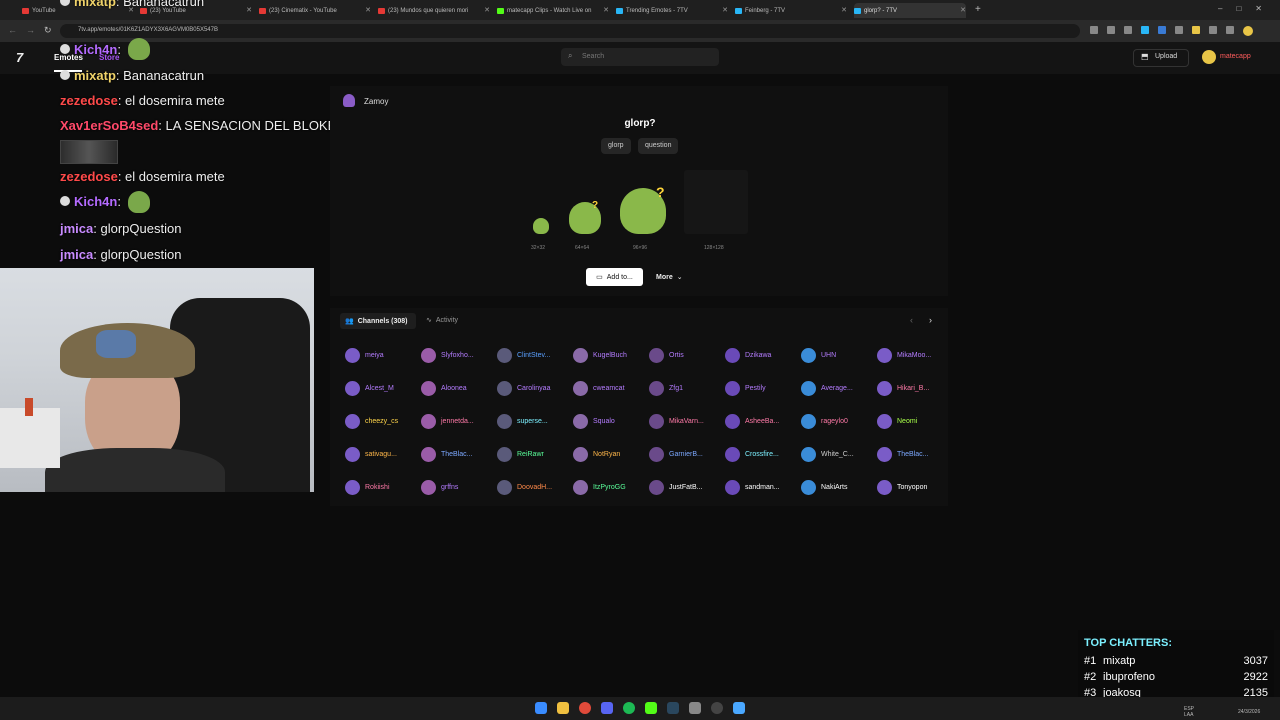 This screenshot has width=1280, height=720. What do you see at coordinates (19, 57) in the screenshot?
I see `7tv-logo: 7` at bounding box center [19, 57].